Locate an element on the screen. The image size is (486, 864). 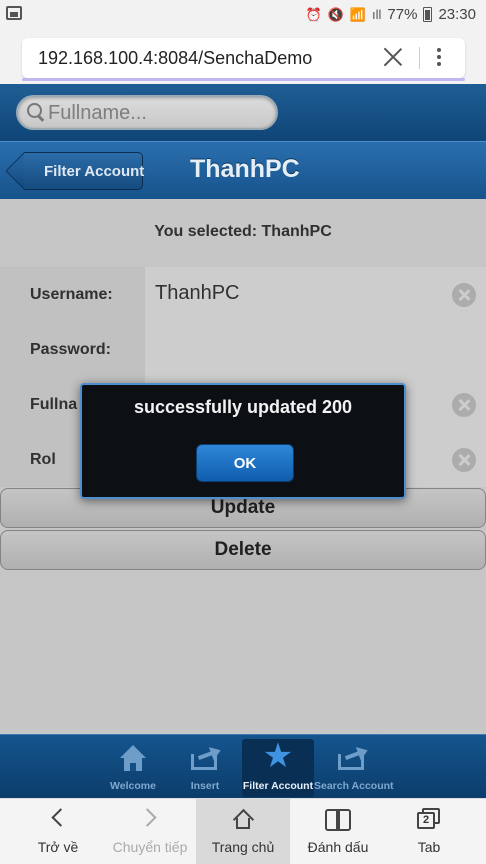
status-bar: ⏰ 🔇 📶 ıll 77% 23:30 is located at coordinates (243, 16).